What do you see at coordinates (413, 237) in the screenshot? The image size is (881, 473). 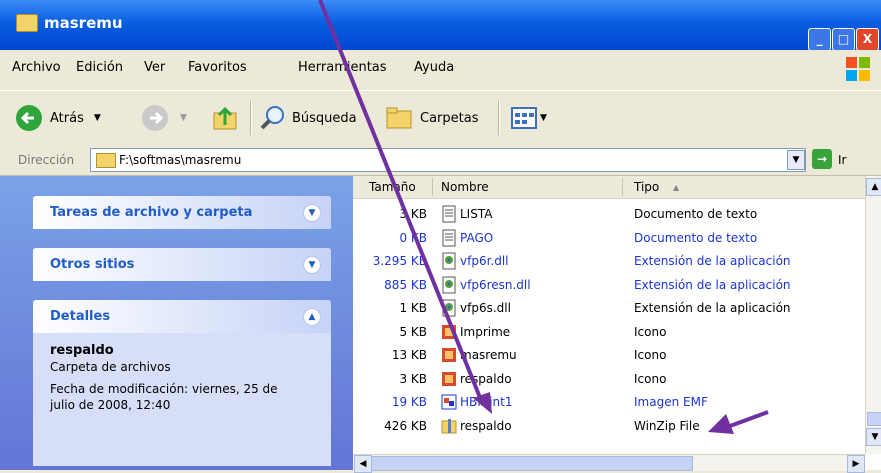 I see `file-size: 0 KB` at bounding box center [413, 237].